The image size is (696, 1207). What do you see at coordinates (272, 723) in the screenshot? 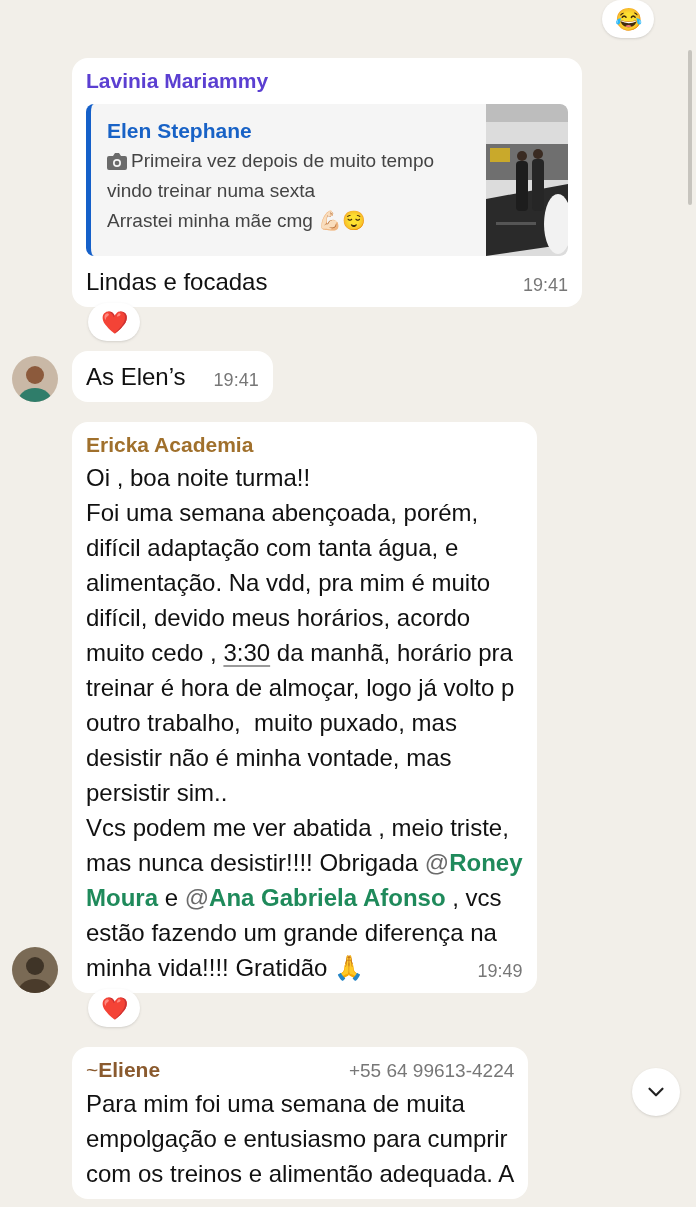
I see `message-text: outro trabalho, muito puxado, mas` at bounding box center [272, 723].